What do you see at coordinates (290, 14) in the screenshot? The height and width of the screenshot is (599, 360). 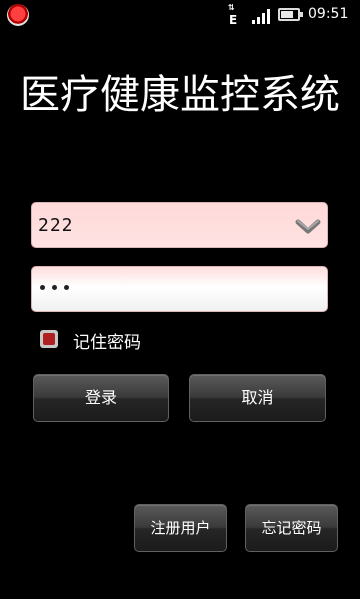 I see `battery-icon` at bounding box center [290, 14].